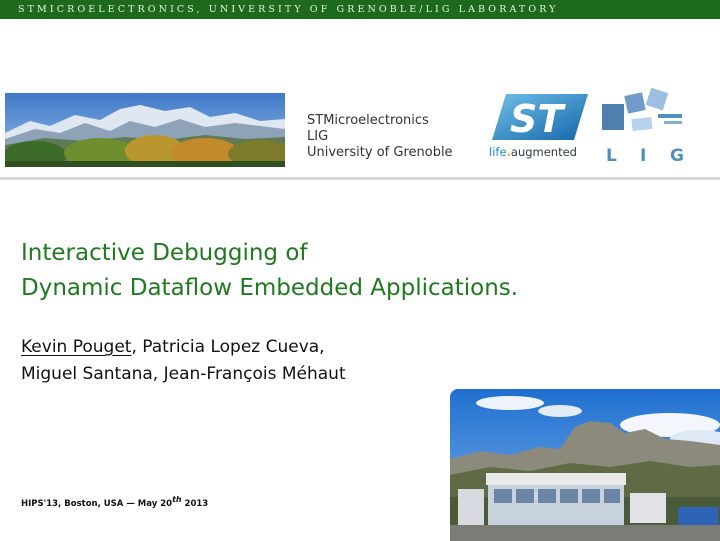  I want to click on event-year: 2013, so click(195, 503).